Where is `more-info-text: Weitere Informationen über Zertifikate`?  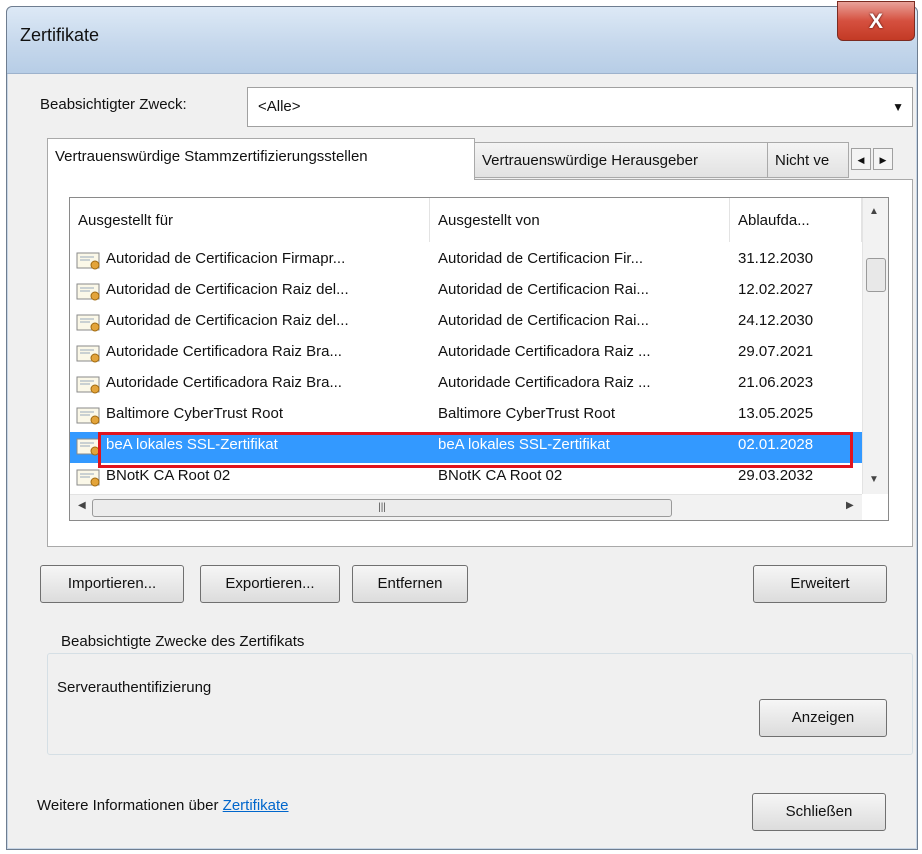
more-info-text: Weitere Informationen über Zertifikate is located at coordinates (163, 805).